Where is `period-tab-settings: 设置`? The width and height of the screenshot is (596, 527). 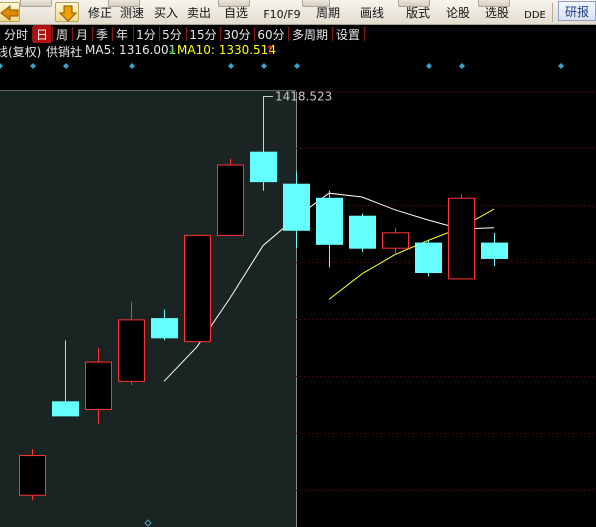
period-tab-settings: 设置 is located at coordinates (348, 34).